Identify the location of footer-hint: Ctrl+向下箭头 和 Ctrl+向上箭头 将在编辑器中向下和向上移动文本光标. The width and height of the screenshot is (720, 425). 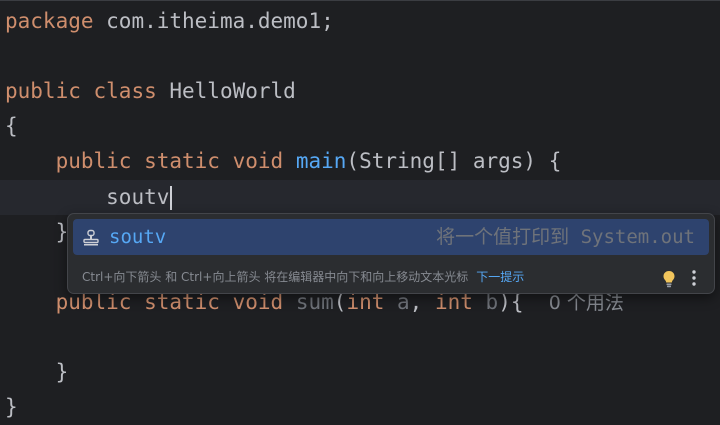
(275, 277).